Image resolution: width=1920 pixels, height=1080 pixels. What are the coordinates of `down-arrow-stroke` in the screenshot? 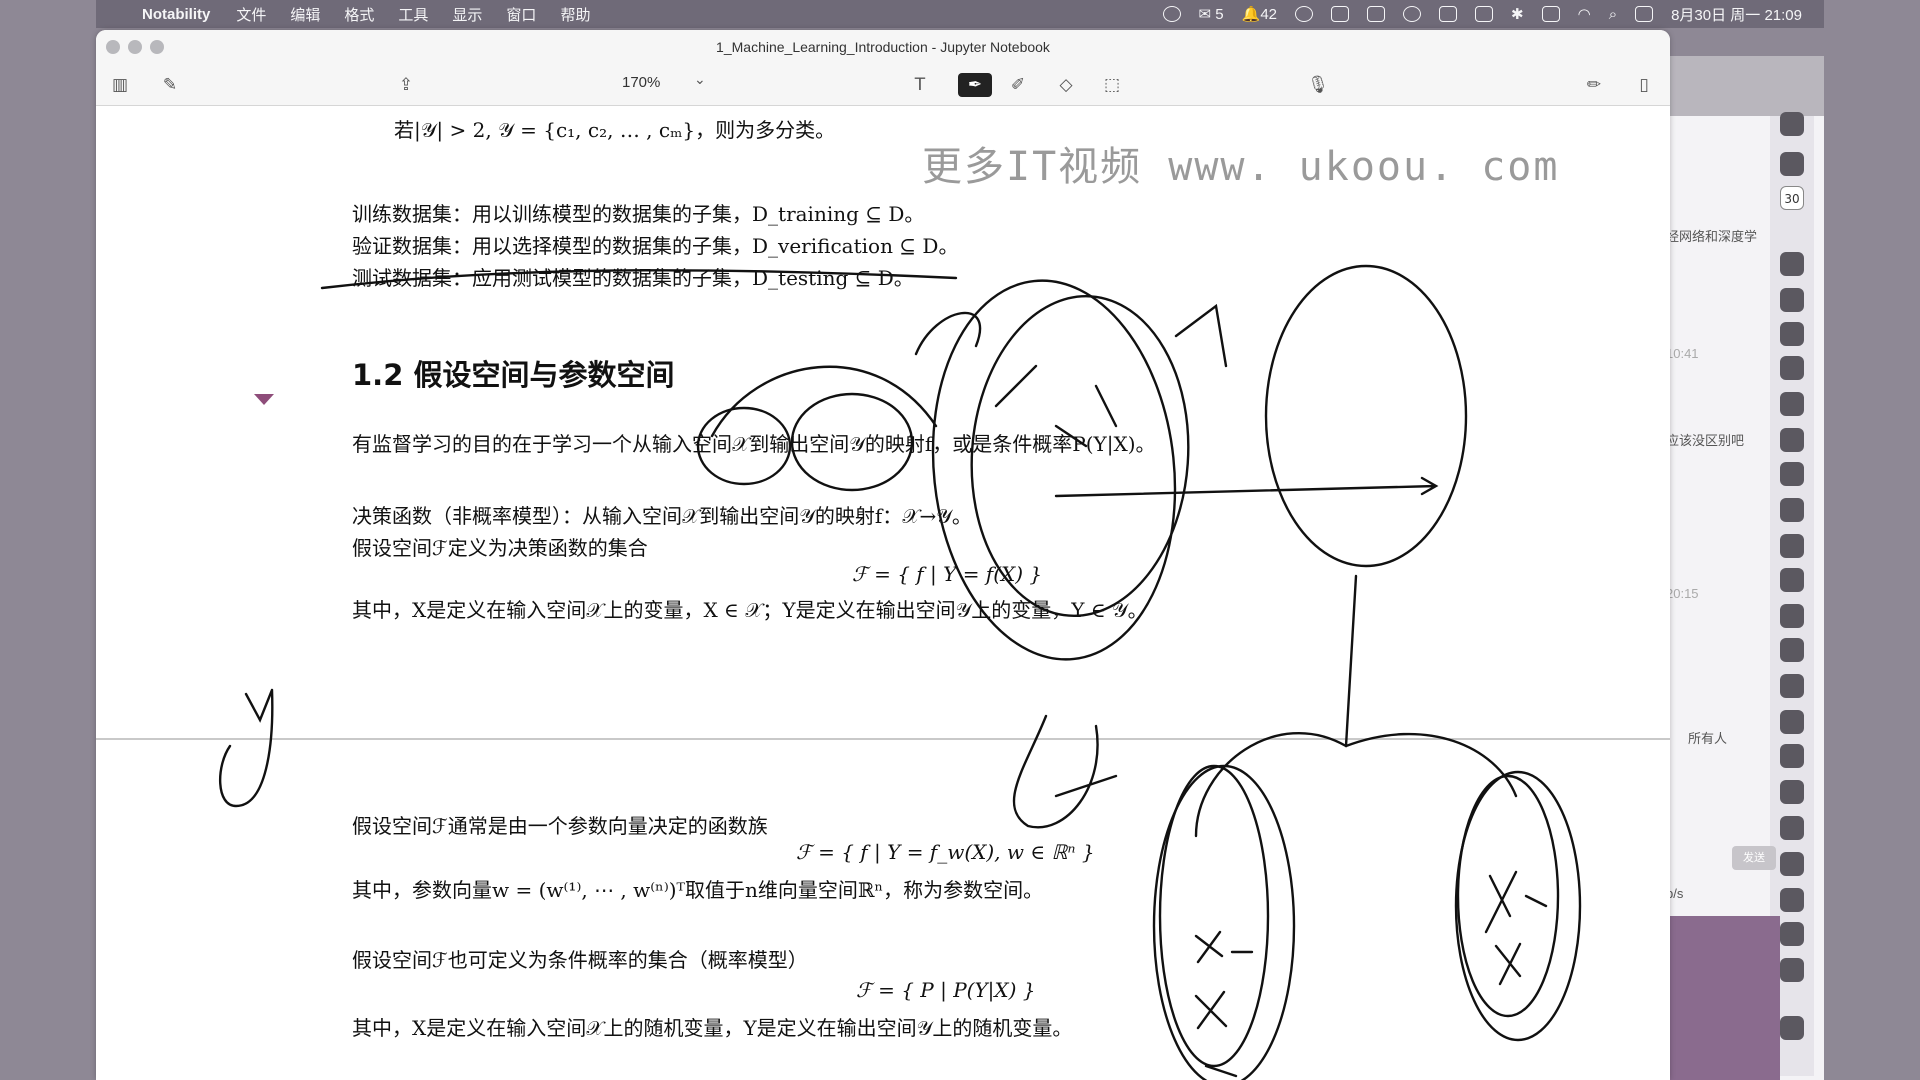 It's located at (1351, 661).